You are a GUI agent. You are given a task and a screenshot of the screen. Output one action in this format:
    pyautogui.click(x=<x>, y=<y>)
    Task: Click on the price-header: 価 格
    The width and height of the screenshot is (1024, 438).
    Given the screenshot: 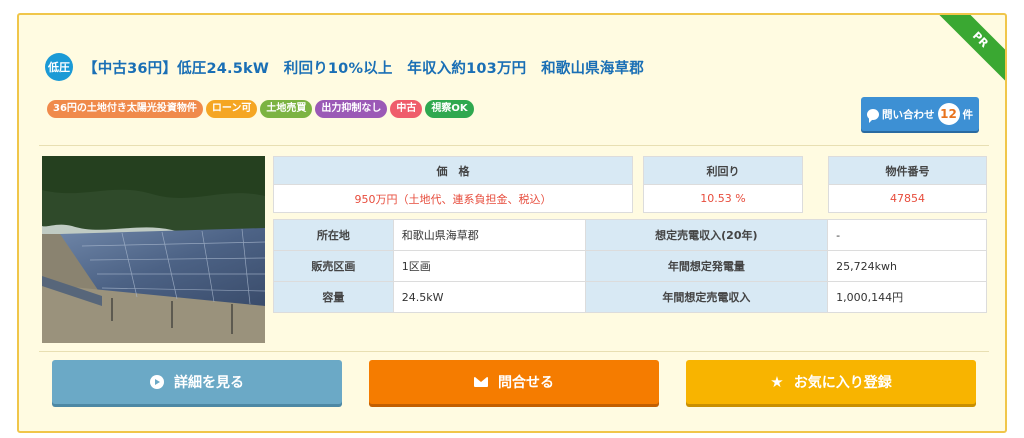 What is the action you would take?
    pyautogui.click(x=453, y=170)
    